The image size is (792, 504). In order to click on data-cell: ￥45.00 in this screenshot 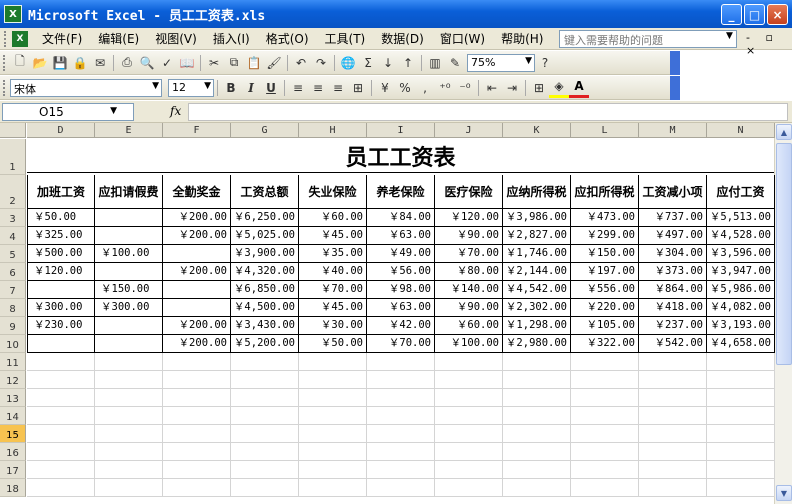, I will do `click(333, 236)`.